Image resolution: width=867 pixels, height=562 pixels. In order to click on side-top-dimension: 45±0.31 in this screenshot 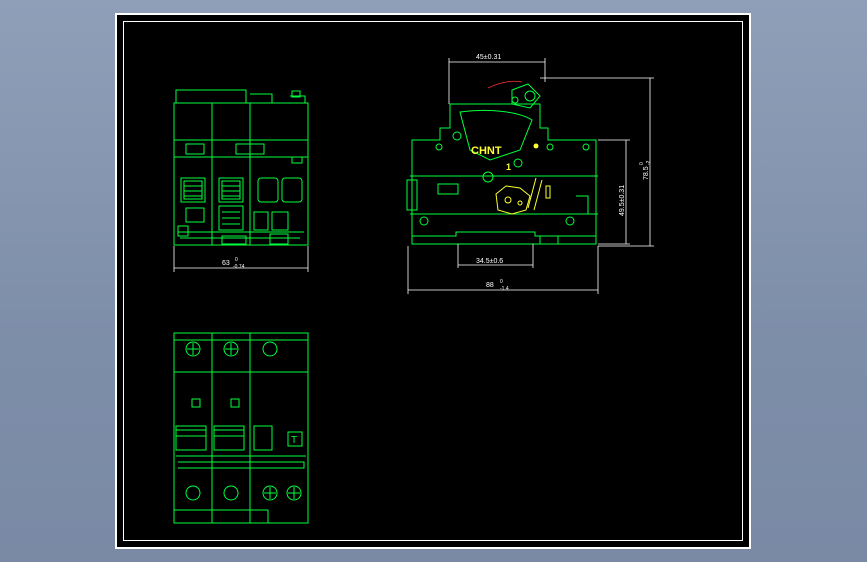, I will do `click(497, 79)`.